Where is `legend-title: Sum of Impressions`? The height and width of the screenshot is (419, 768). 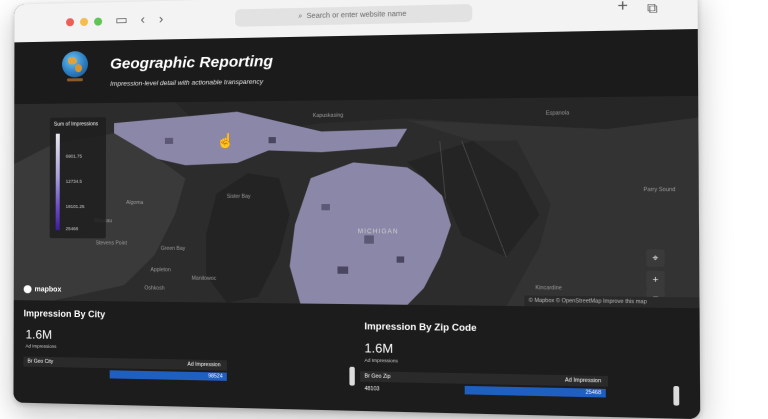 legend-title: Sum of Impressions is located at coordinates (76, 124).